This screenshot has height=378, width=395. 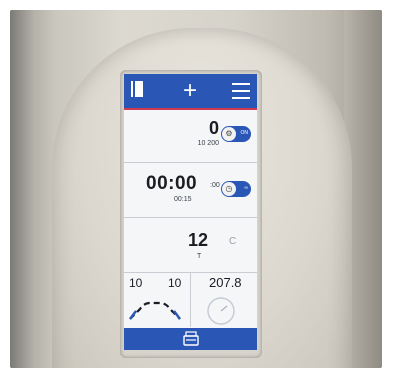 I want to click on plus-icon: +, so click(x=190, y=91).